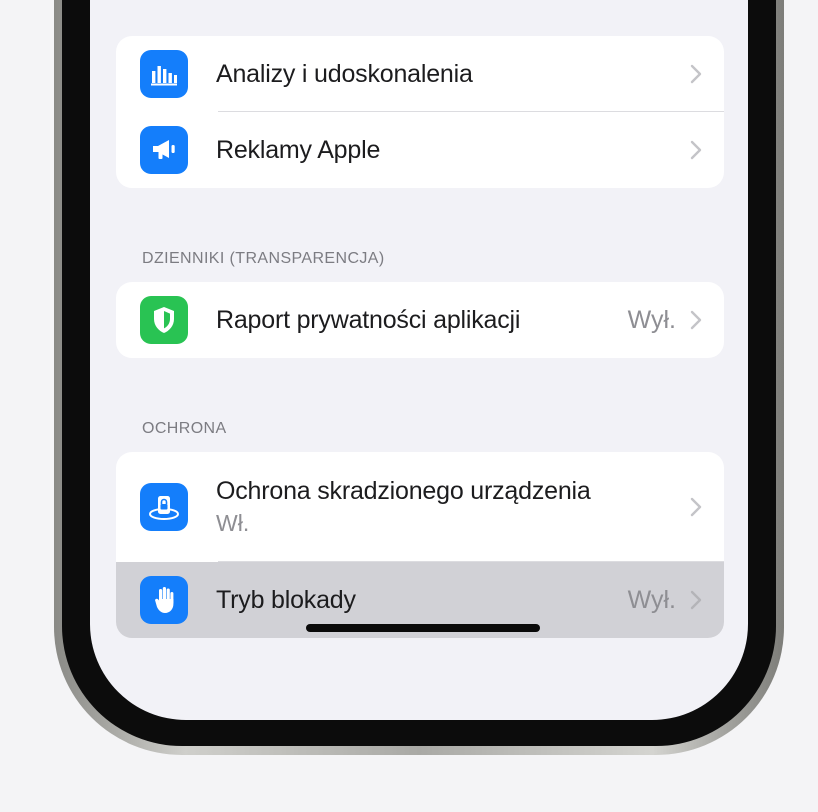  Describe the element at coordinates (423, 628) in the screenshot. I see `home-indicator` at that location.